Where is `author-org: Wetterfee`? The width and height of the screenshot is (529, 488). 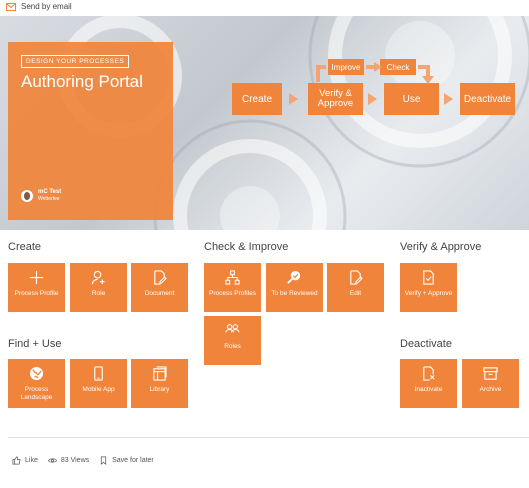
author-org: Wetterfee is located at coordinates (49, 199).